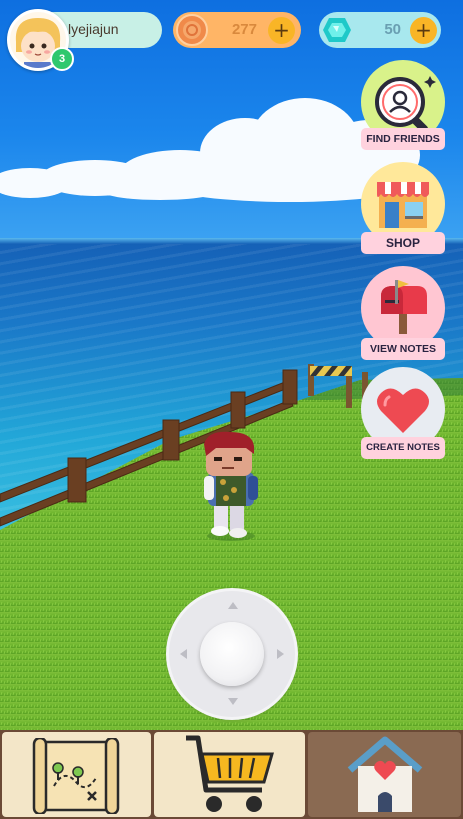 The width and height of the screenshot is (463, 819). Describe the element at coordinates (337, 30) in the screenshot. I see `diamond-icon` at that location.